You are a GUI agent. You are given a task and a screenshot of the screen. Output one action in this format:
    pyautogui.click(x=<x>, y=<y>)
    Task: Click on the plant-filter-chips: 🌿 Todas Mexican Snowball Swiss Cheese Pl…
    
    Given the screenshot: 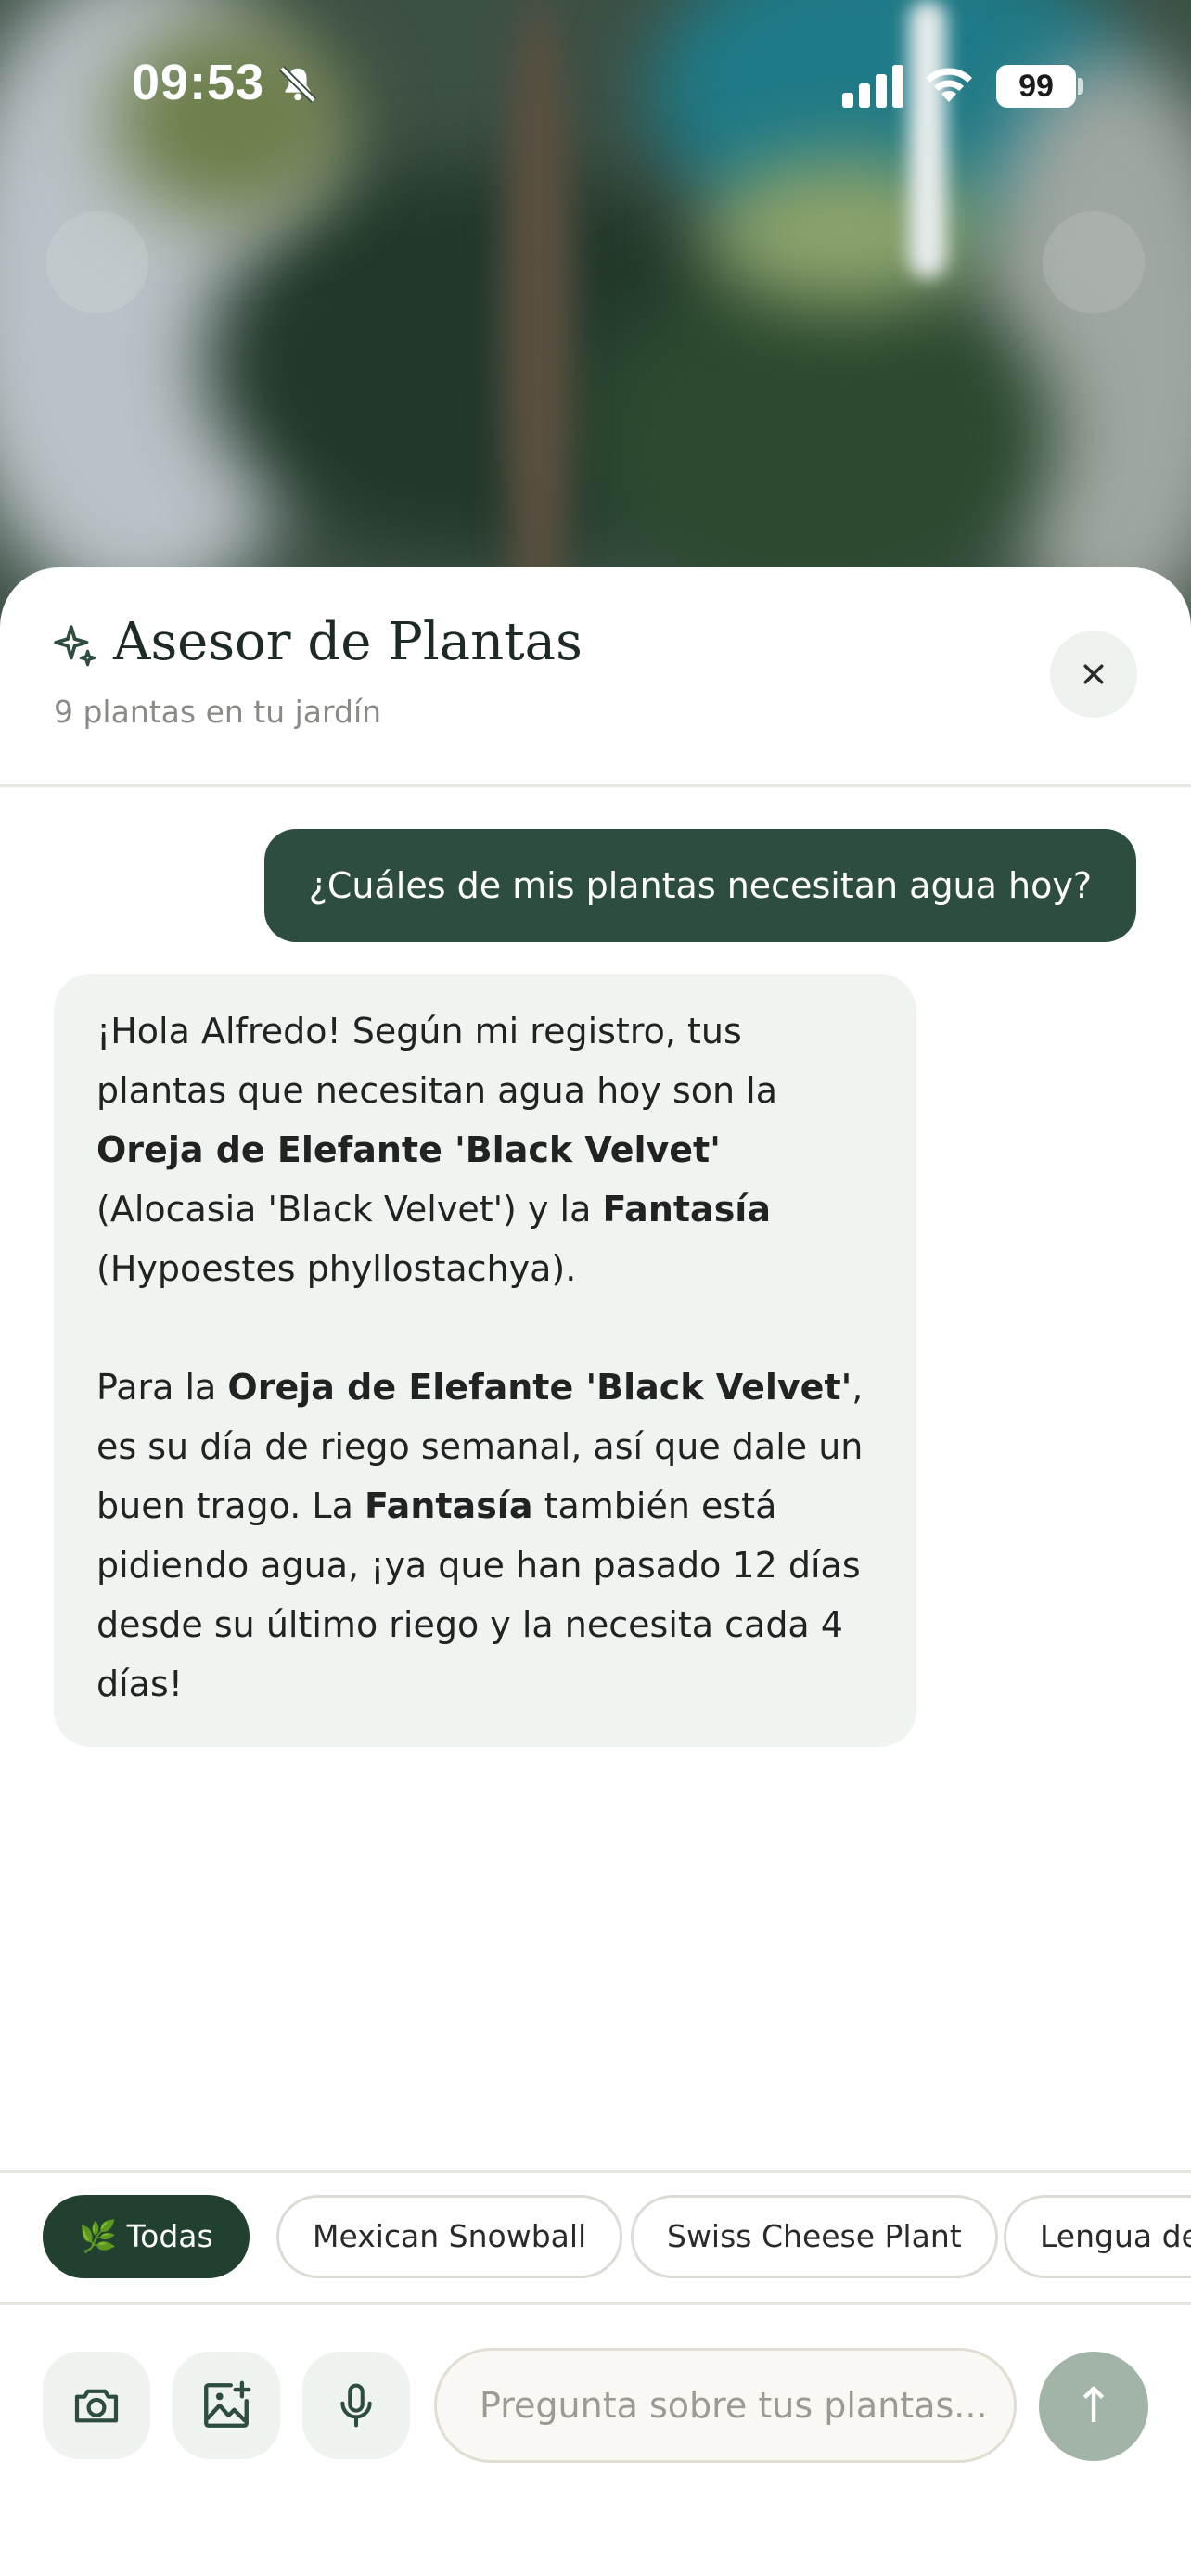 What is the action you would take?
    pyautogui.click(x=595, y=2237)
    